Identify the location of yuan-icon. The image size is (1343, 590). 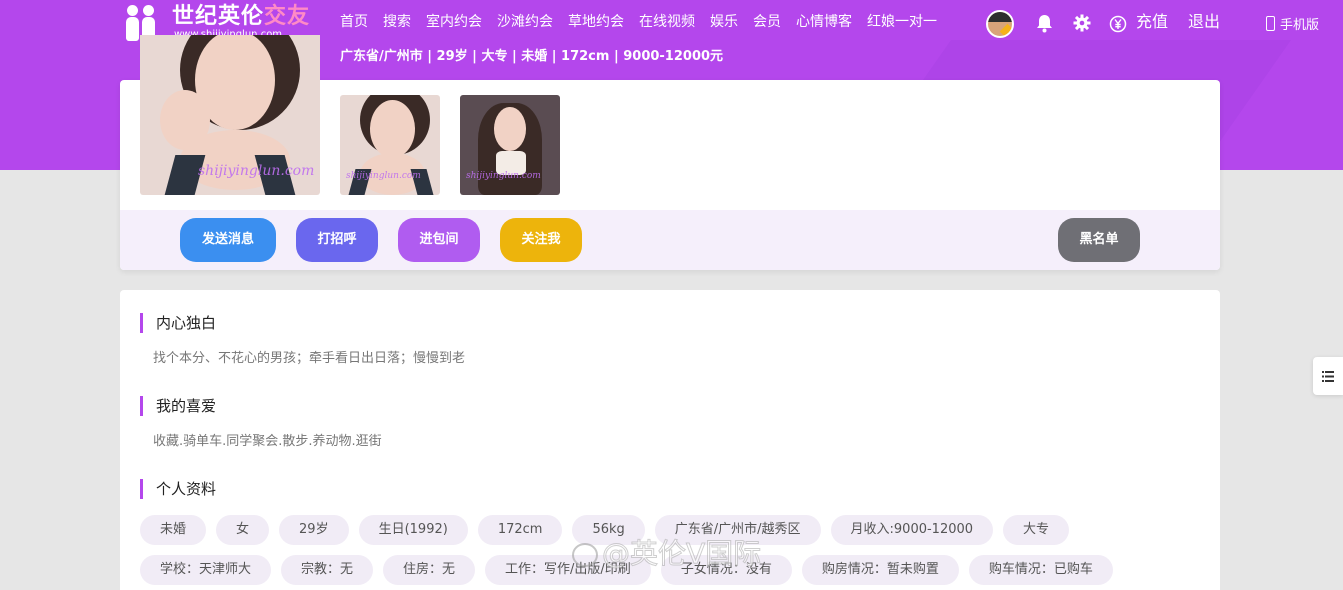
(1118, 24).